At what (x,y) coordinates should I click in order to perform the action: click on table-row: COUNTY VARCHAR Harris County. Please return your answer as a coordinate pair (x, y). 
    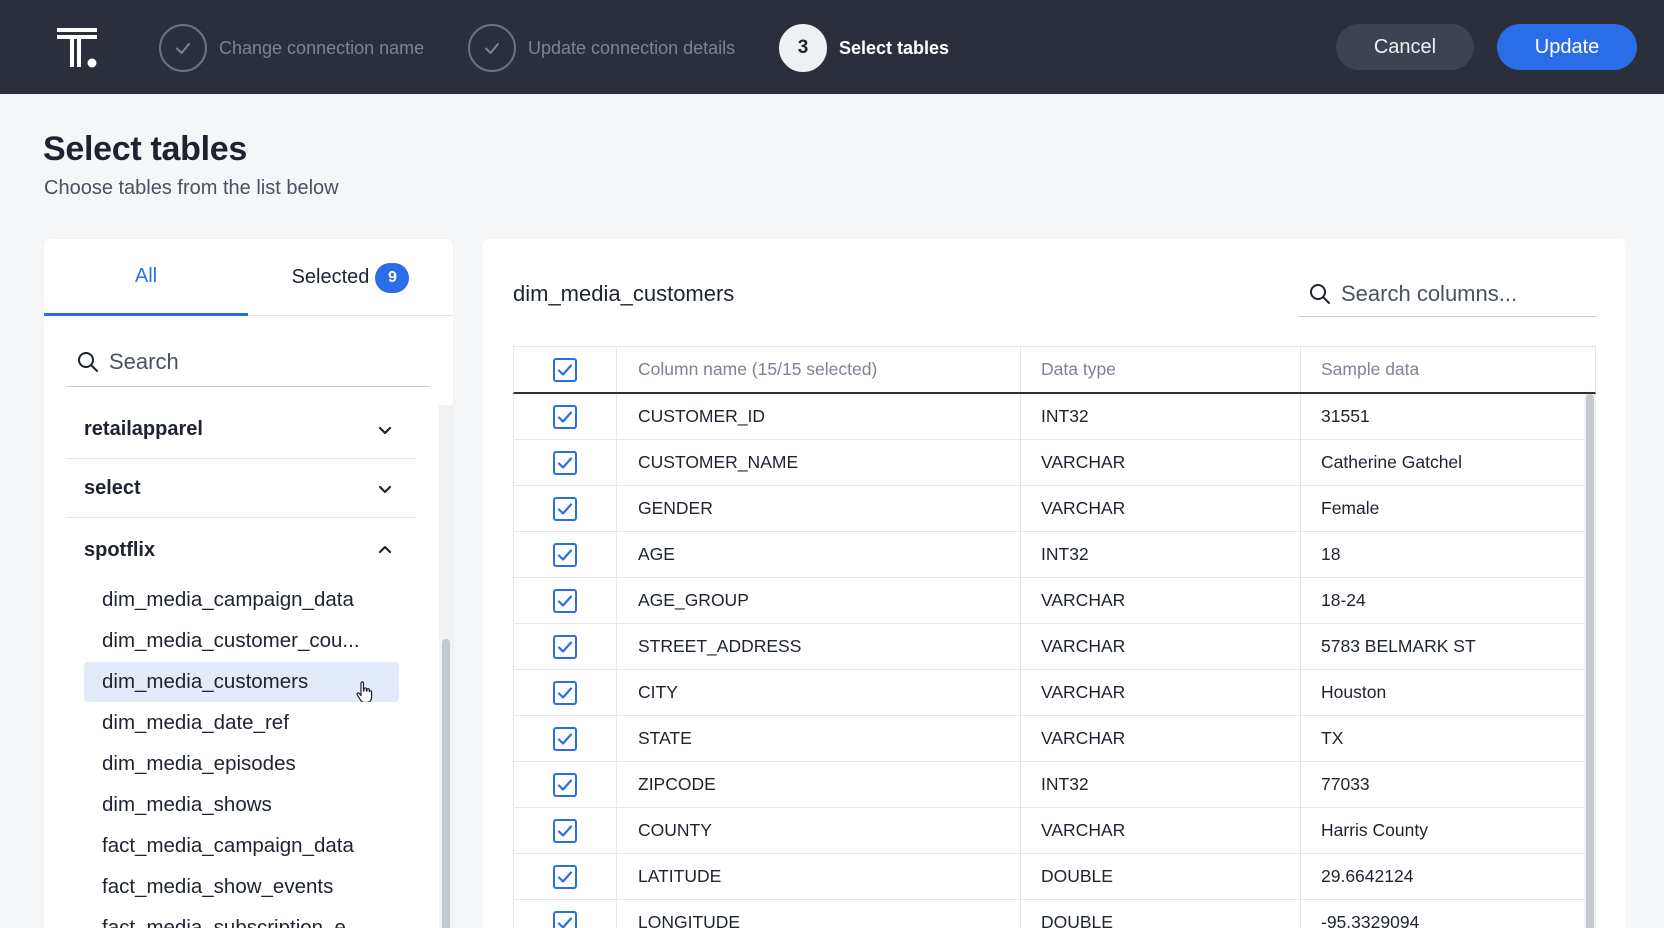
    Looking at the image, I should click on (1054, 831).